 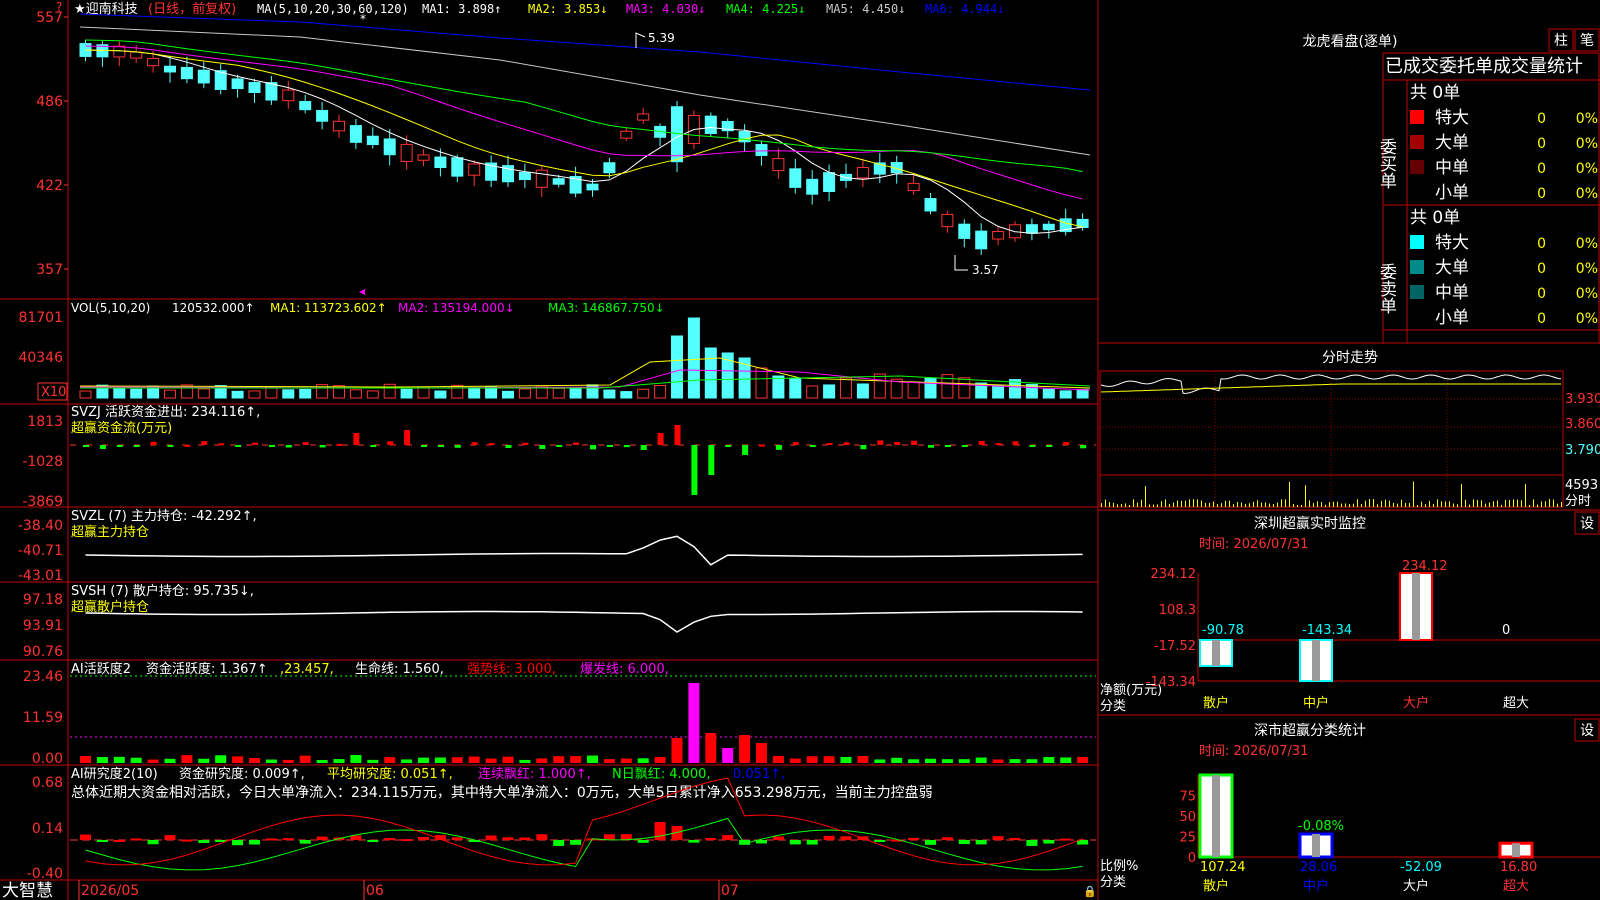 I want to click on classify-y-tick: 75, so click(x=1187, y=797).